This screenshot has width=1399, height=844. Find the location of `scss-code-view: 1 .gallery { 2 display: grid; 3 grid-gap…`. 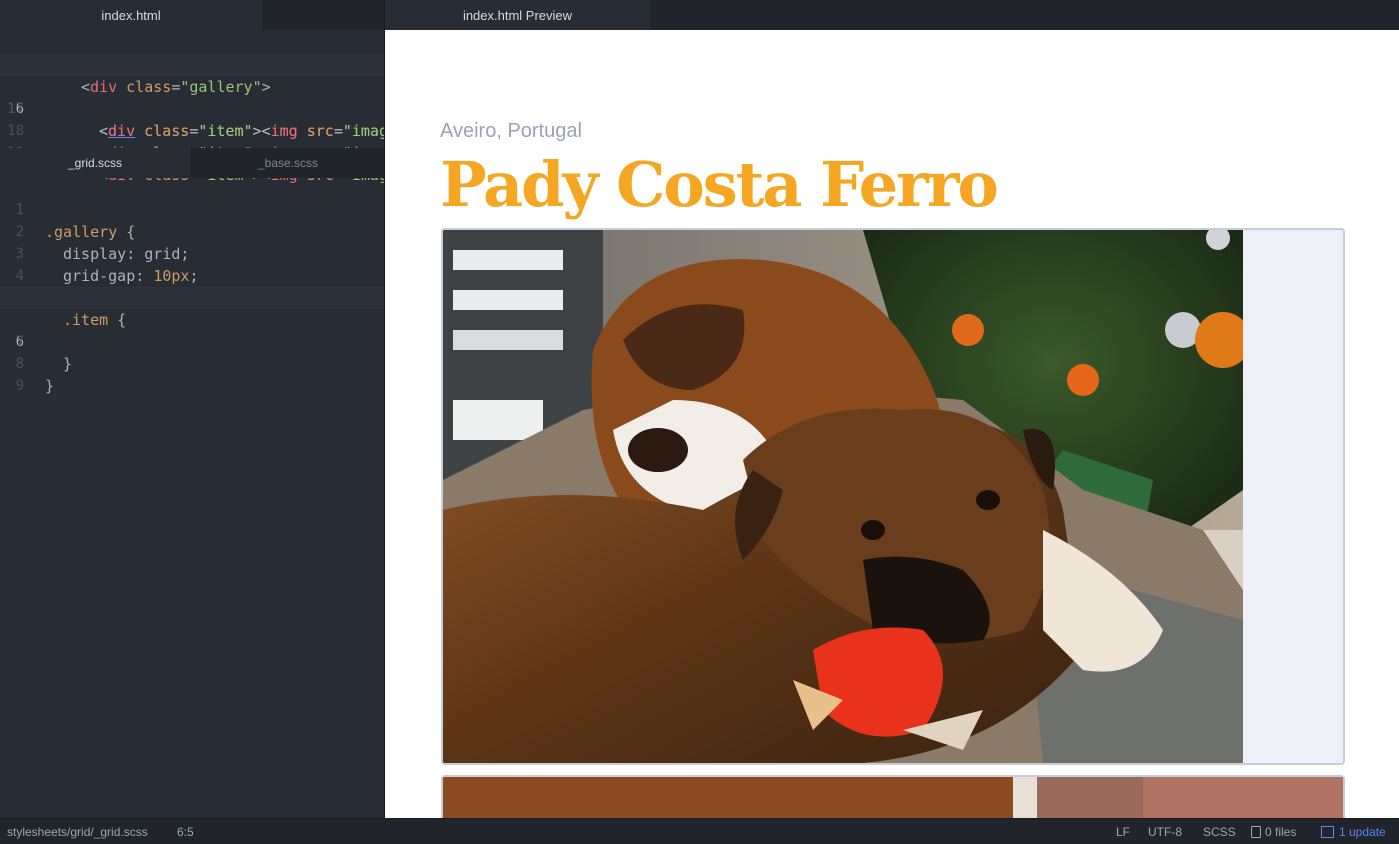

scss-code-view: 1 .gallery { 2 display: grid; 3 grid-gap… is located at coordinates (192, 286).